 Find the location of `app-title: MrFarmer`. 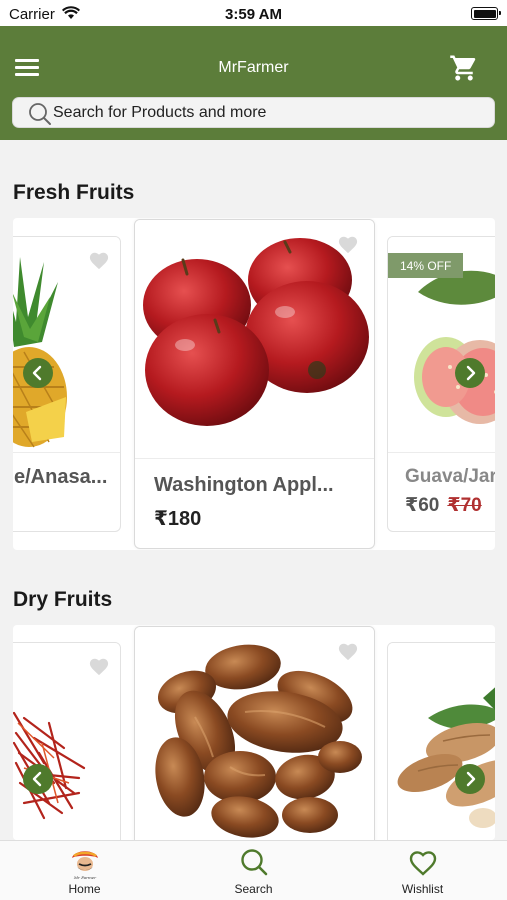

app-title: MrFarmer is located at coordinates (253, 67).